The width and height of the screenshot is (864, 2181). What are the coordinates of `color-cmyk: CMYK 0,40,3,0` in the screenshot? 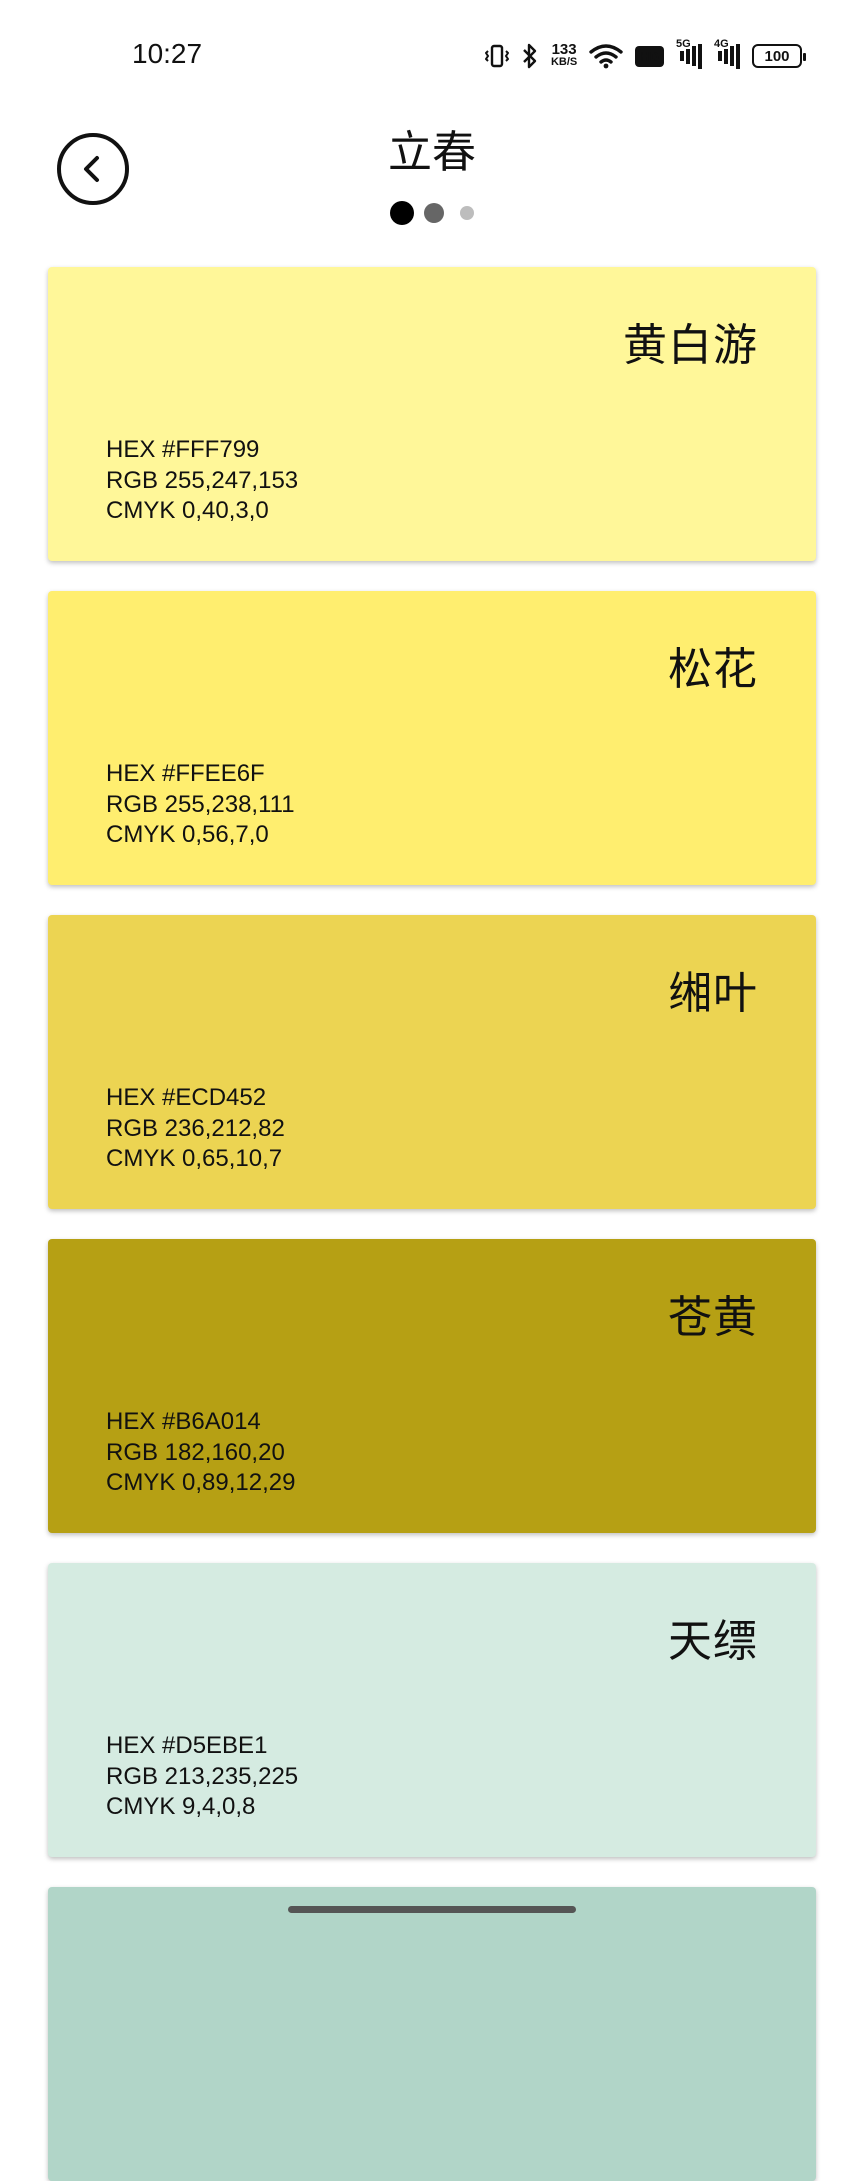 It's located at (187, 510).